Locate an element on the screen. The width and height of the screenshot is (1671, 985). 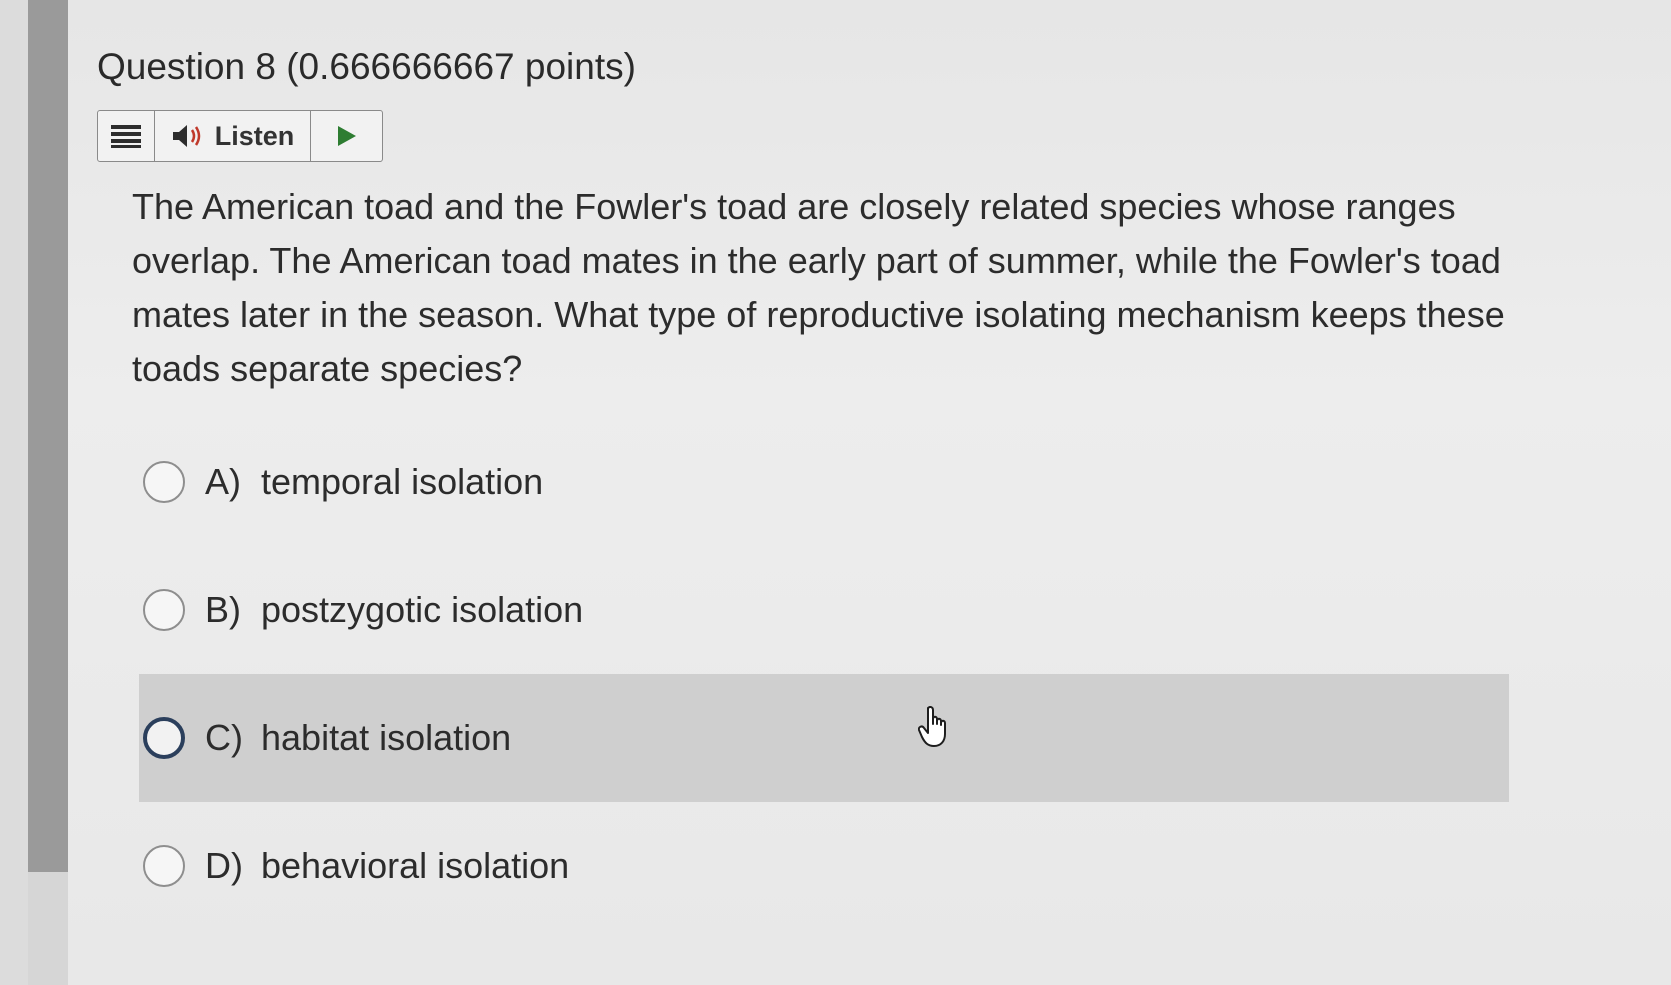
option-d-label: behavioral isolation is located at coordinates (415, 865).